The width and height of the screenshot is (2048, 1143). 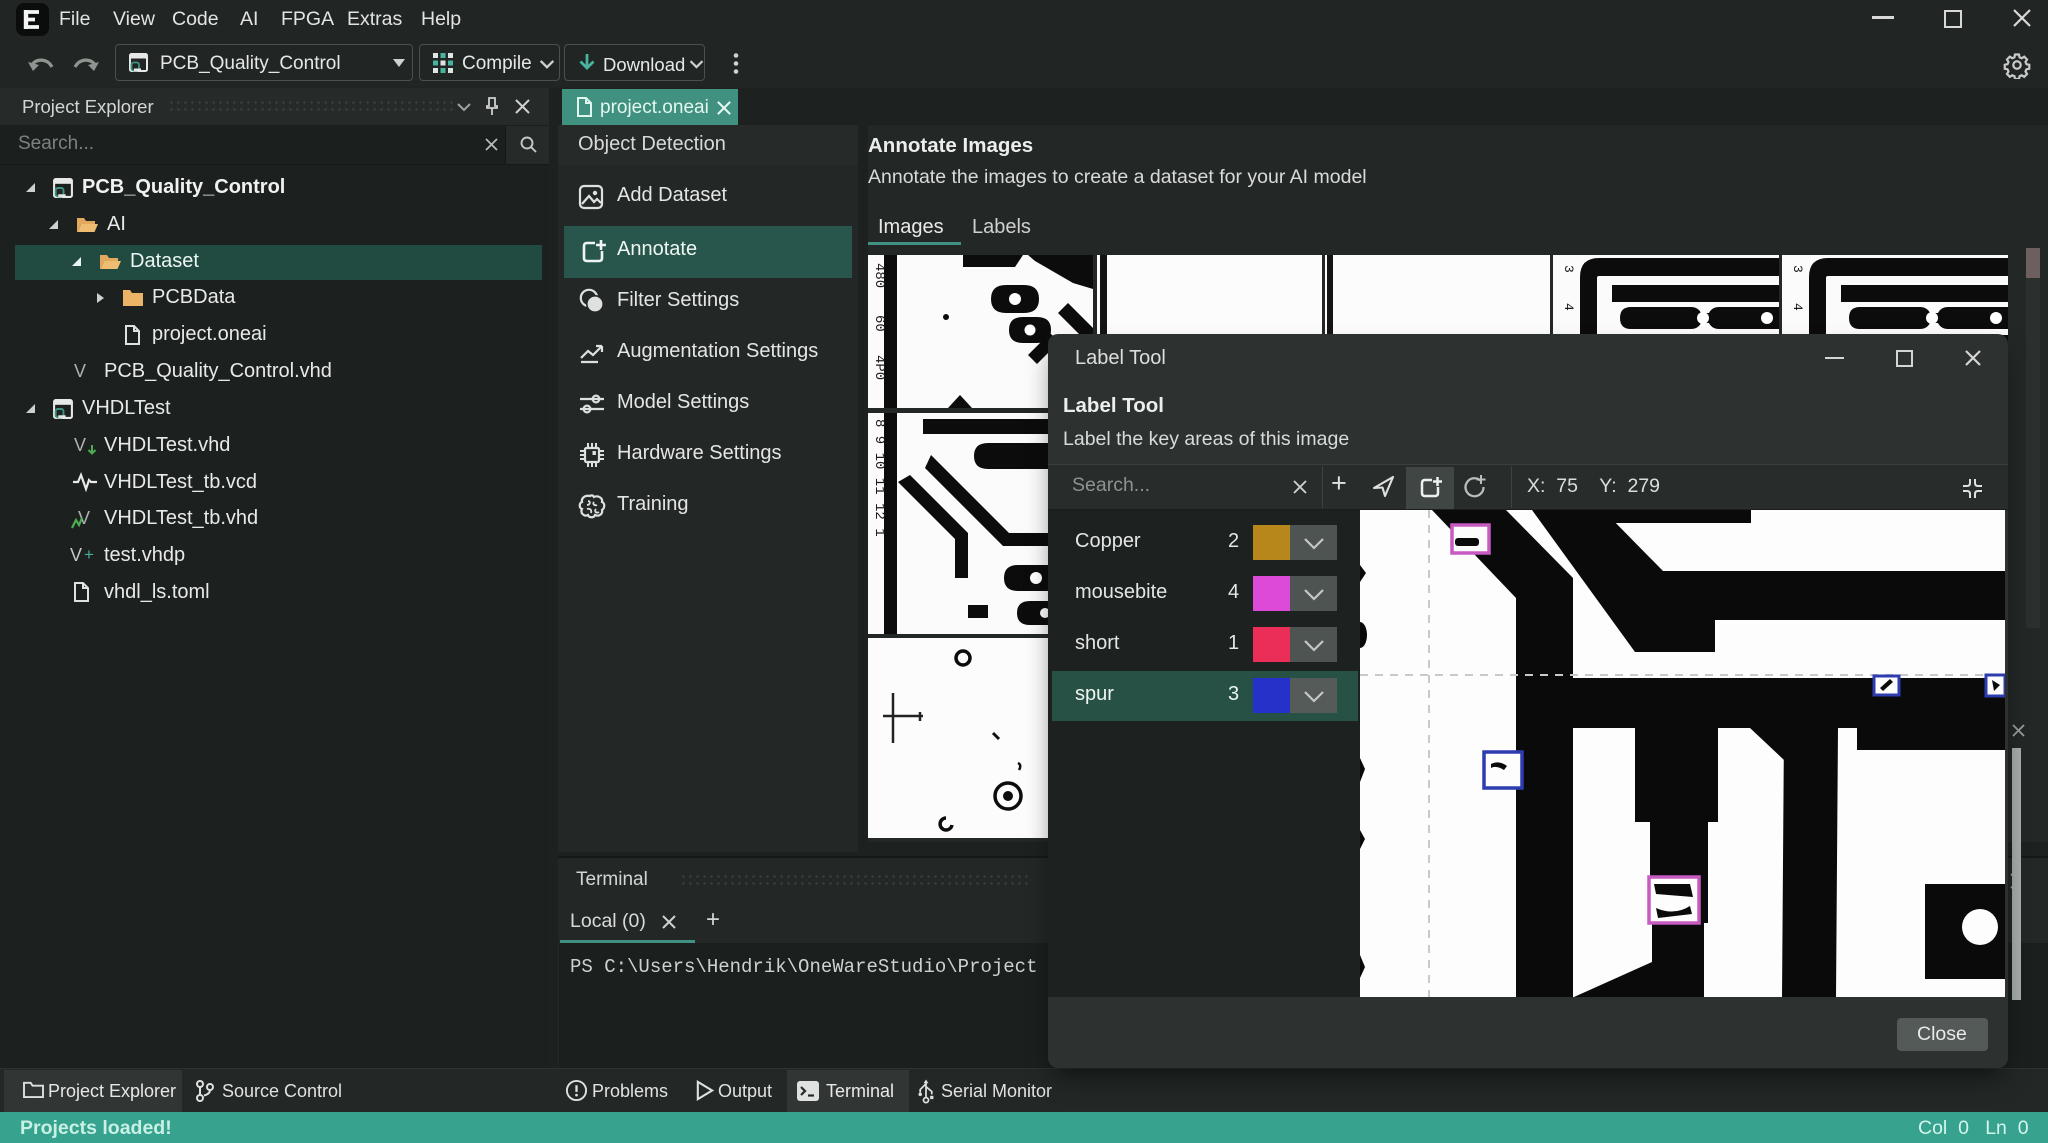 I want to click on svg-text: 480, so click(x=879, y=275).